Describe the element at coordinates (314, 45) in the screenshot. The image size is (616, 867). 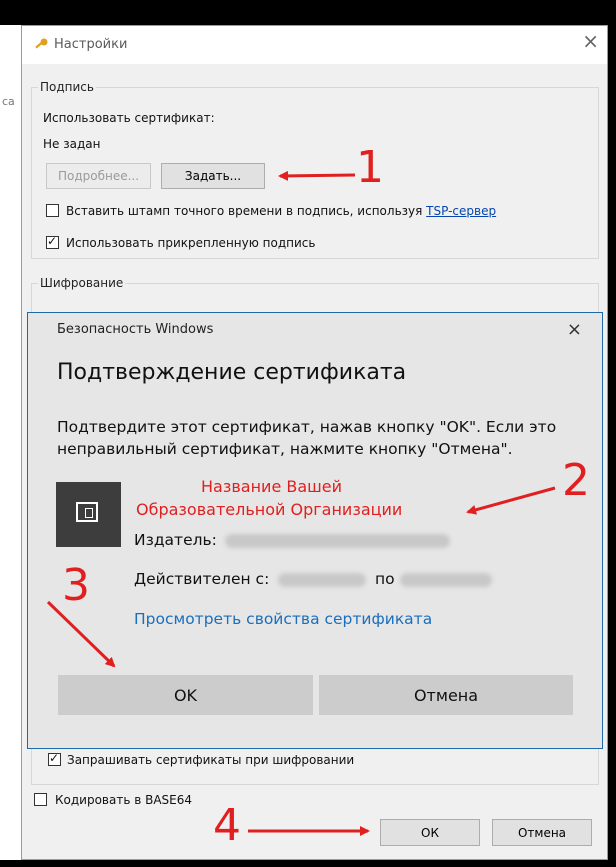
I see `title-bar: Настройки ×` at that location.